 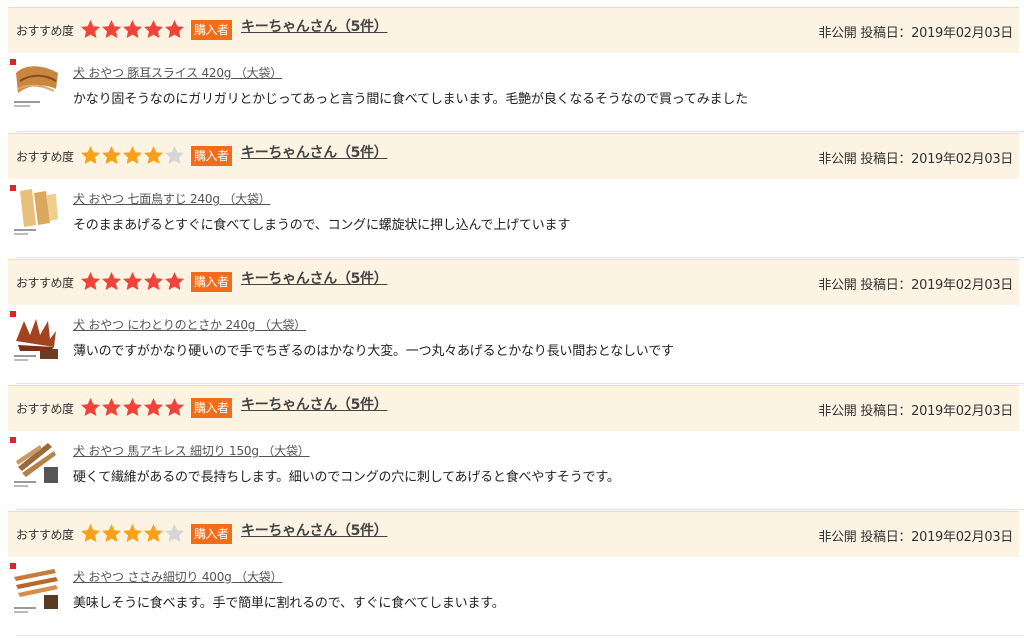 I want to click on product-link: 犬 おやつ にわとりのとさか 240g （大袋）, so click(x=189, y=324).